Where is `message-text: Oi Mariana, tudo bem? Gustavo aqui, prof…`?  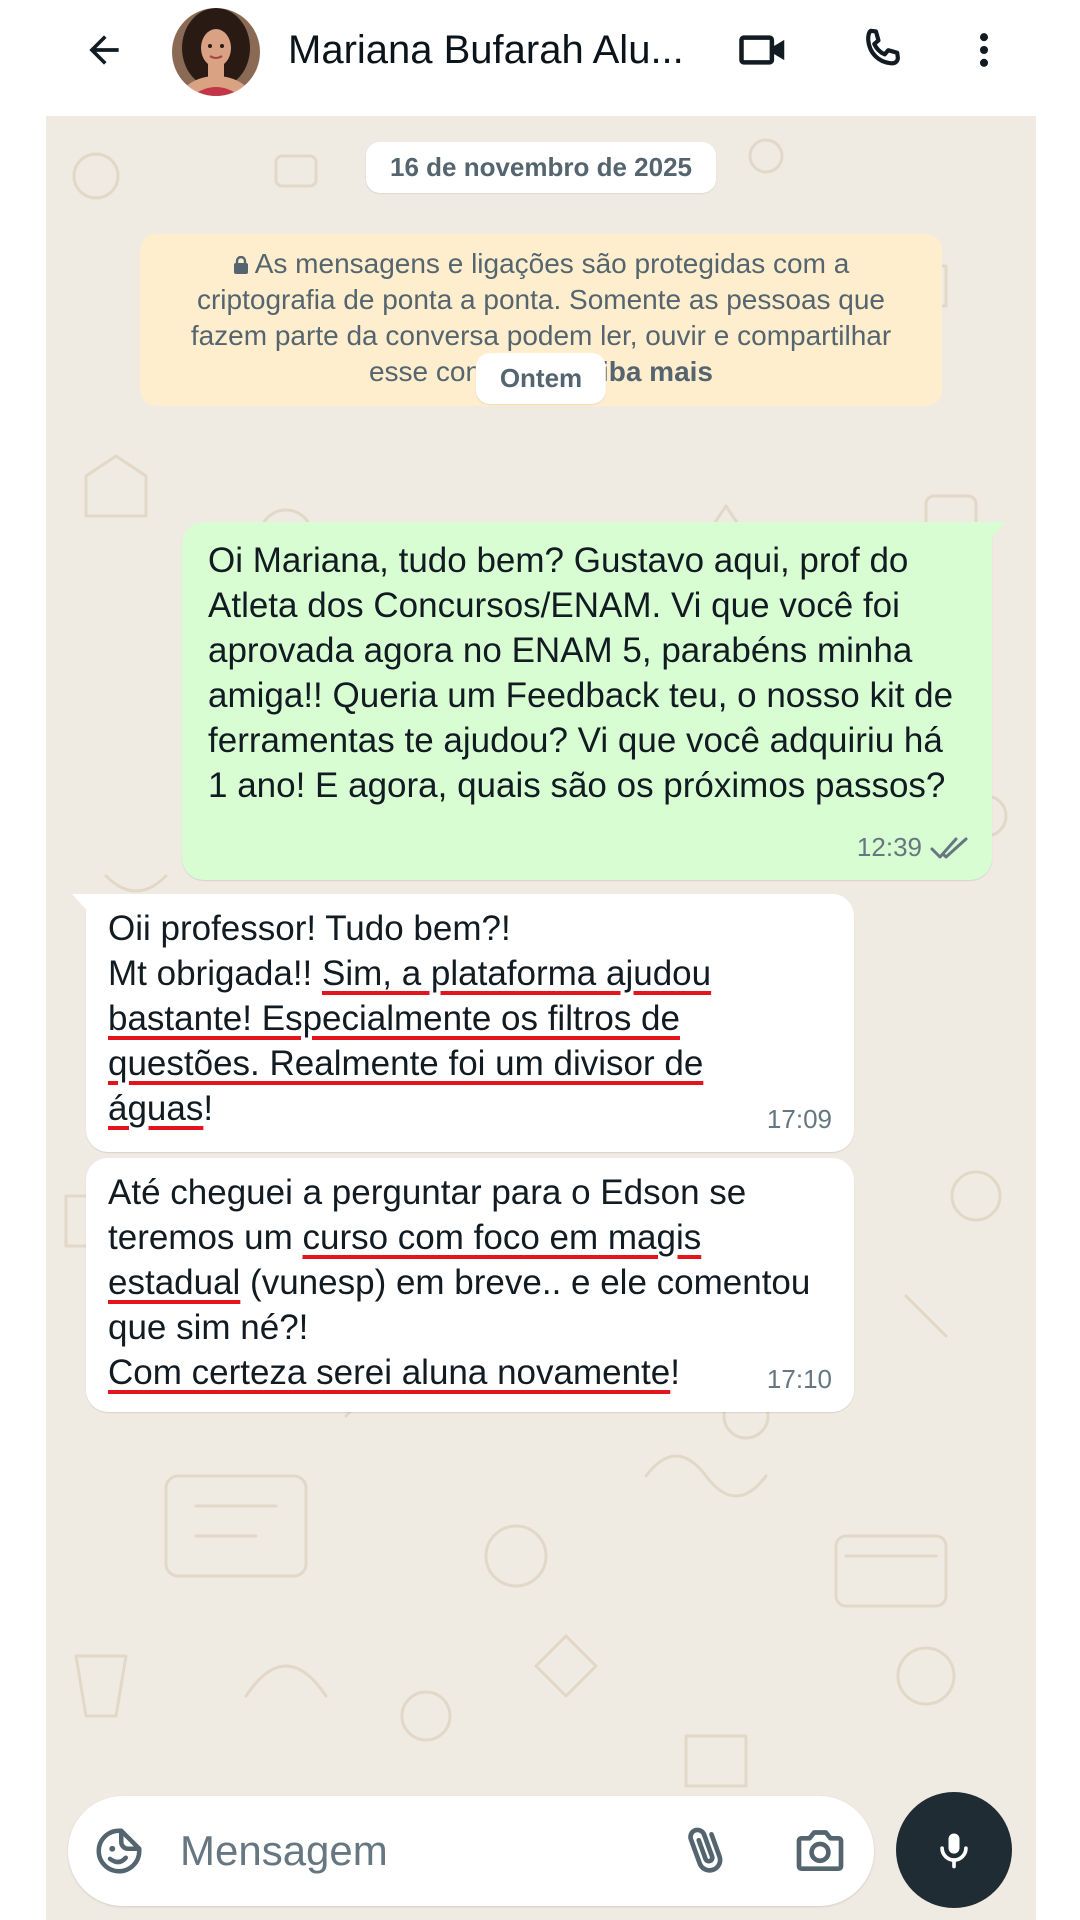 message-text: Oi Mariana, tudo bem? Gustavo aqui, prof… is located at coordinates (581, 673).